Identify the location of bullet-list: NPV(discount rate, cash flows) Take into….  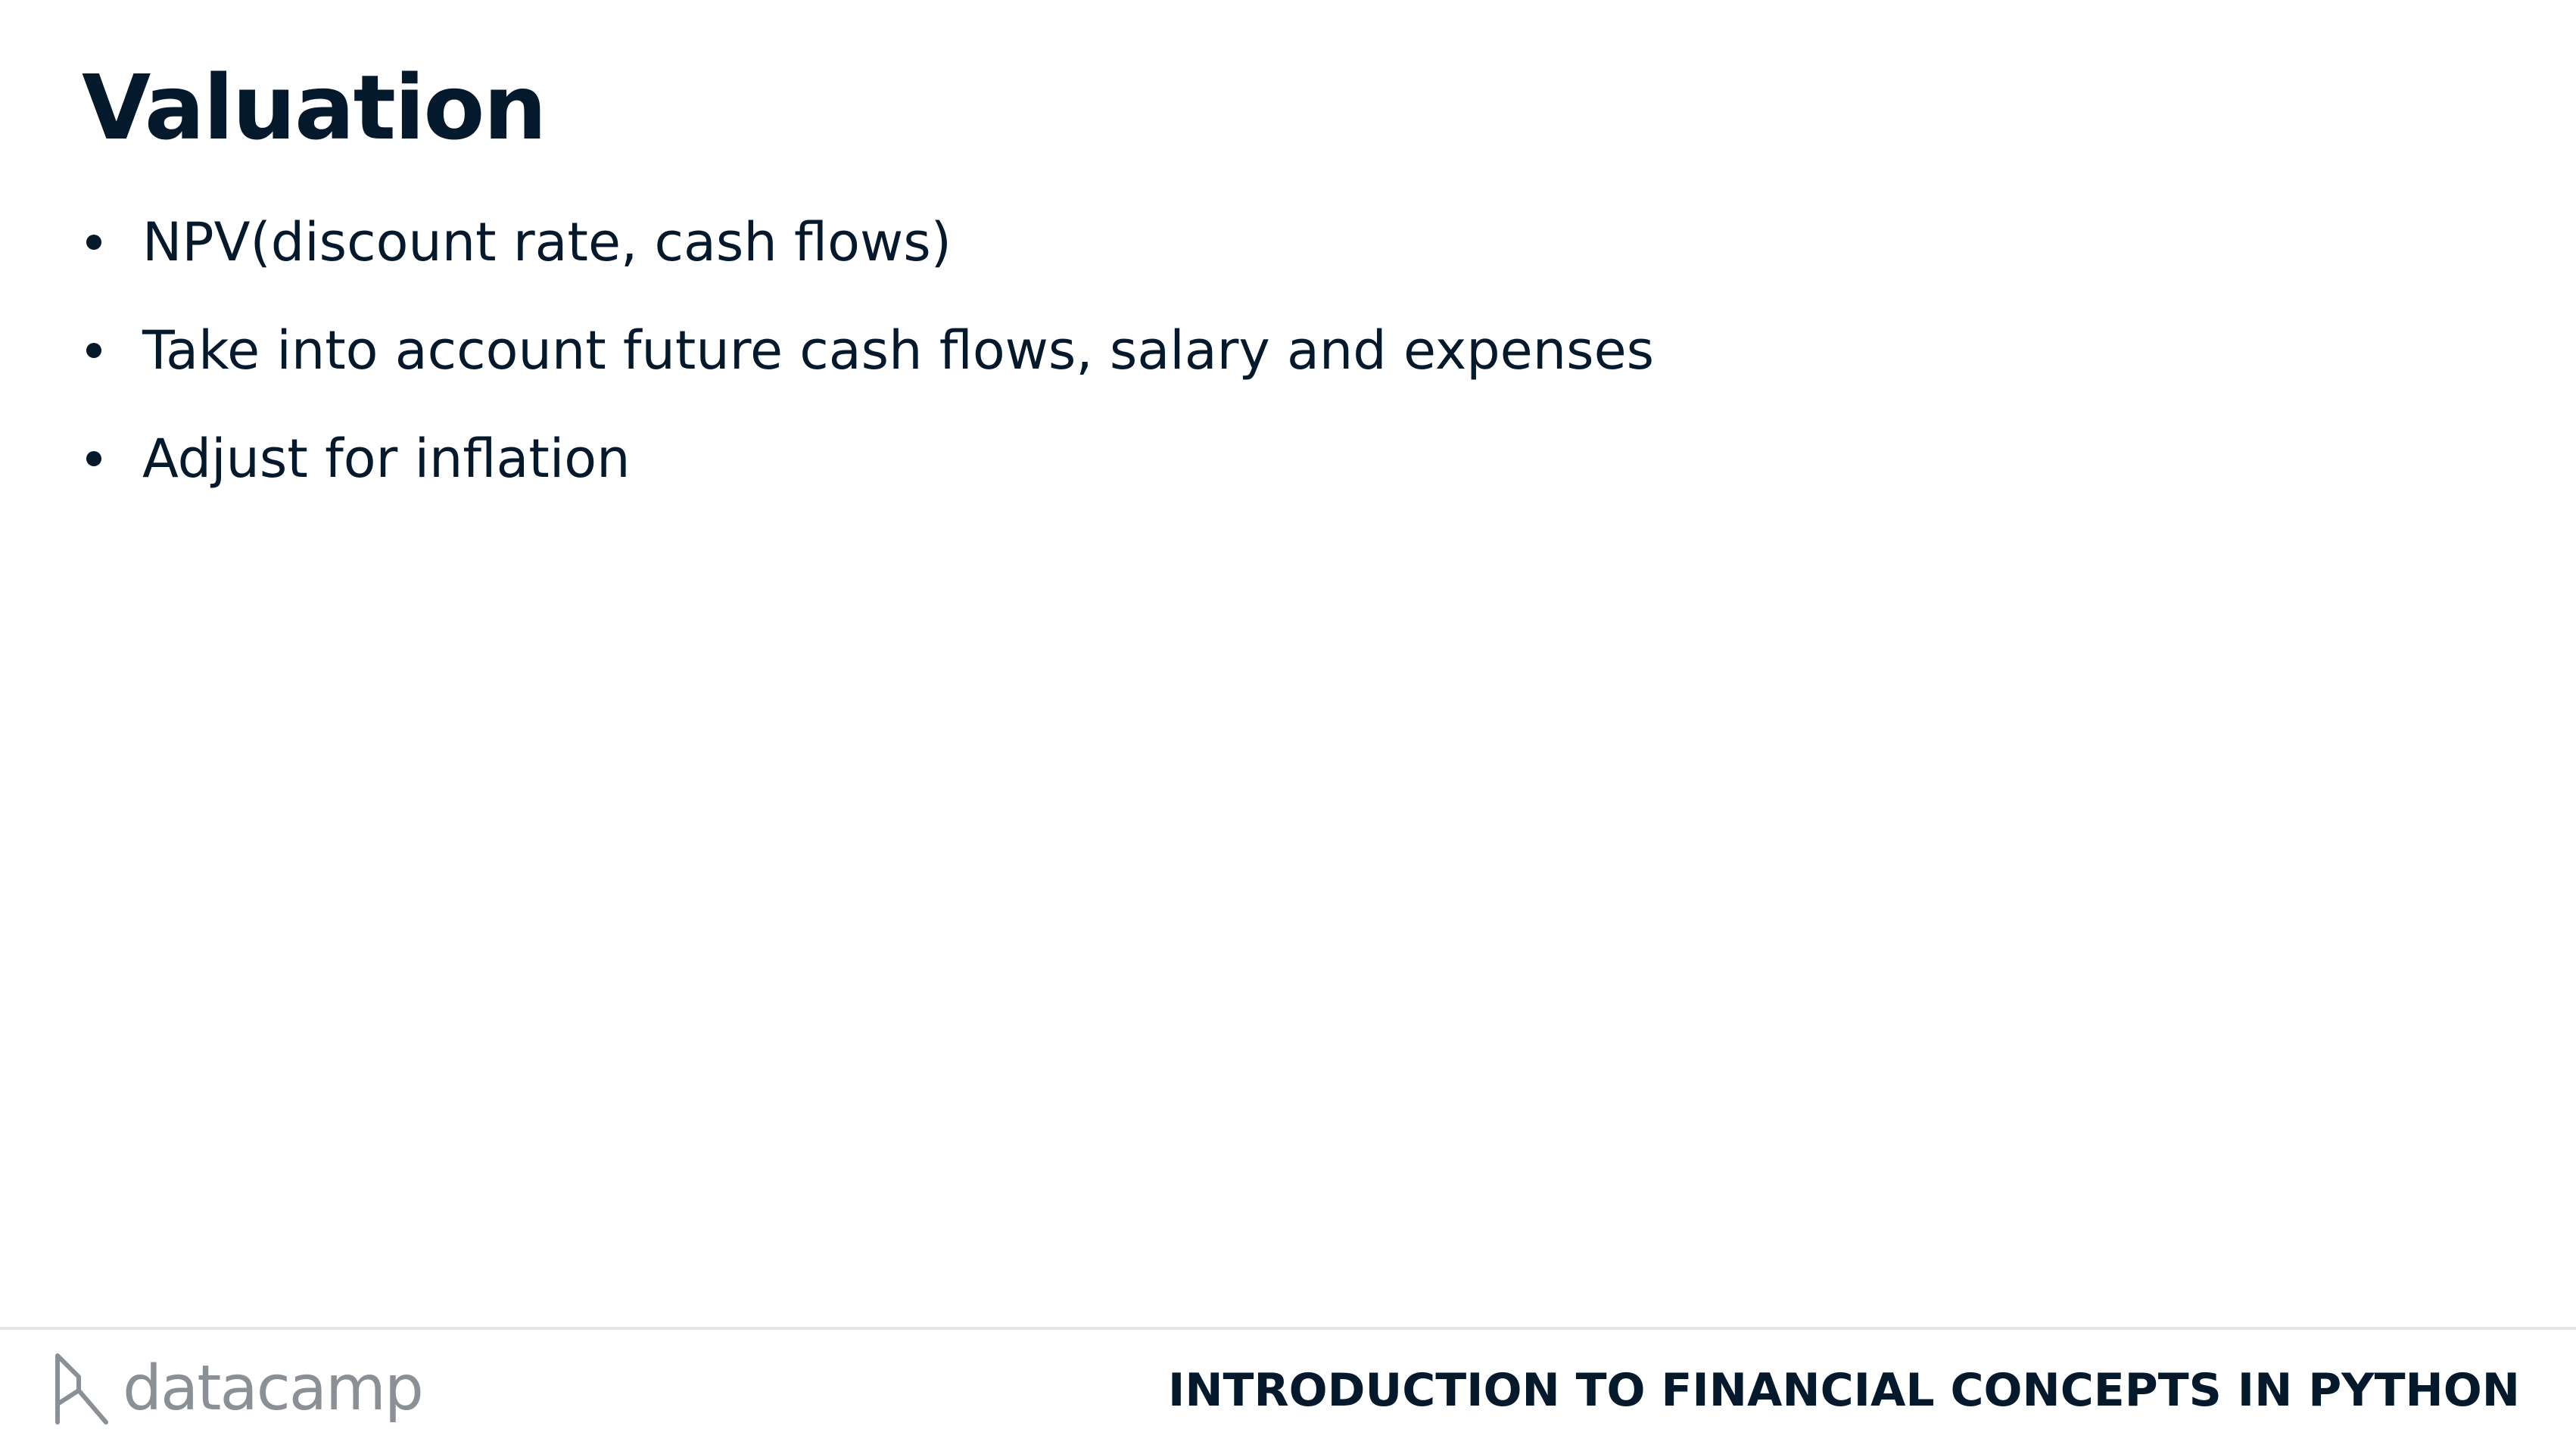
(868, 350).